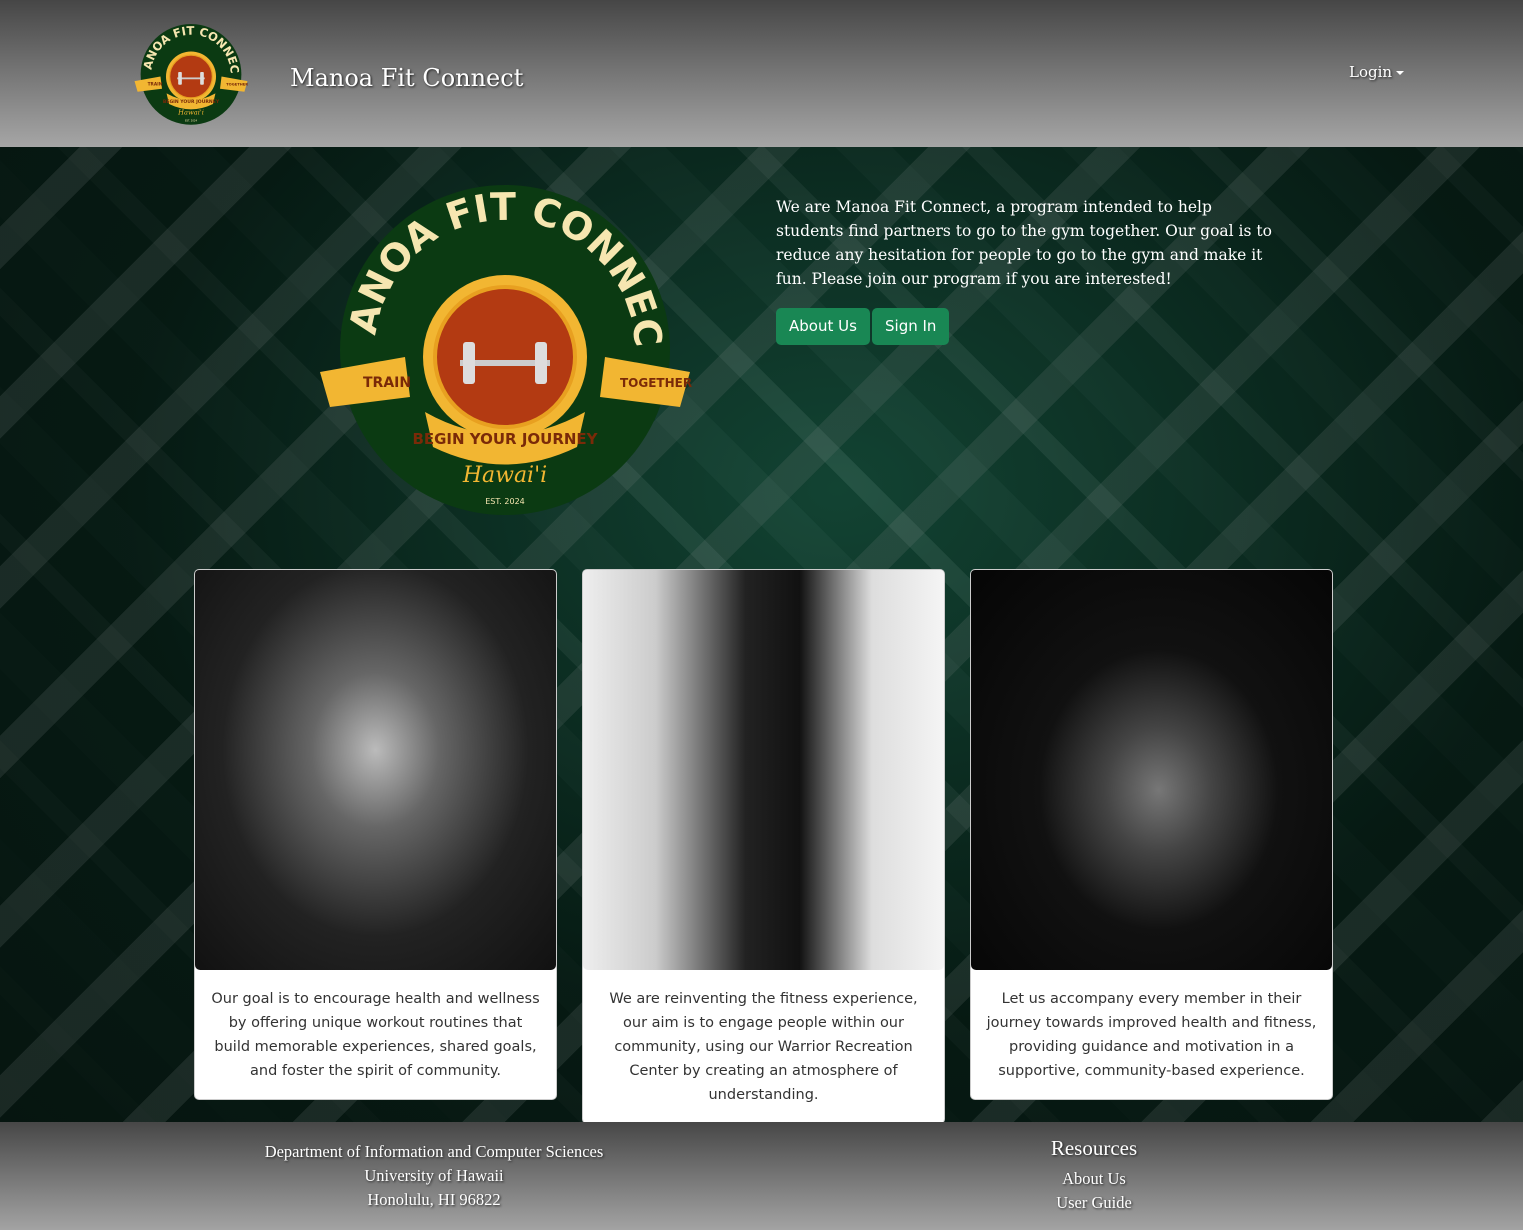 The height and width of the screenshot is (1230, 1523). Describe the element at coordinates (1400, 73) in the screenshot. I see `caret-down-icon` at that location.